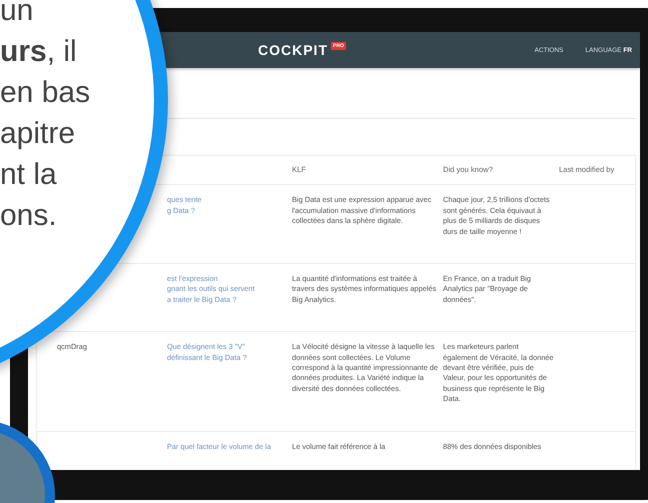  I want to click on callout-text: urs, il, so click(39, 52).